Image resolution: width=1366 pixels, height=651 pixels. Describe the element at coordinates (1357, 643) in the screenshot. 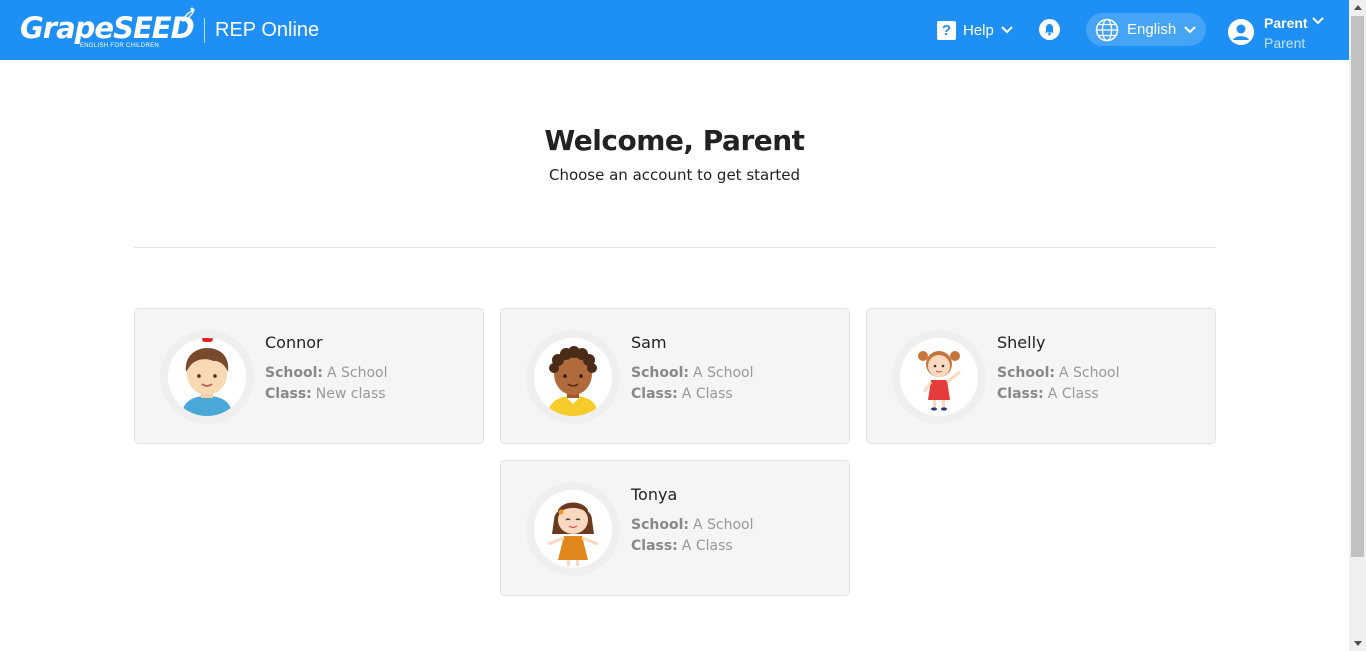

I see `scroll-down-arrow-icon` at that location.